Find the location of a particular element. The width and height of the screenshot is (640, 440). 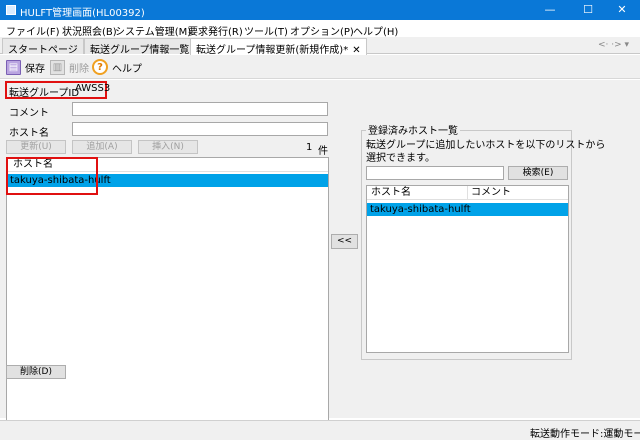

insert-button: 挿入(N) is located at coordinates (168, 147).